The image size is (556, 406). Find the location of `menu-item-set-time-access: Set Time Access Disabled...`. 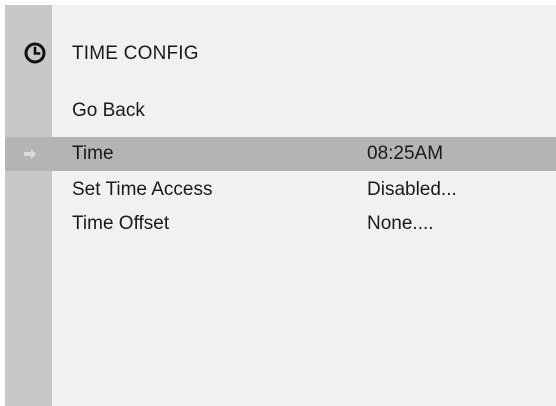

menu-item-set-time-access: Set Time Access Disabled... is located at coordinates (280, 190).